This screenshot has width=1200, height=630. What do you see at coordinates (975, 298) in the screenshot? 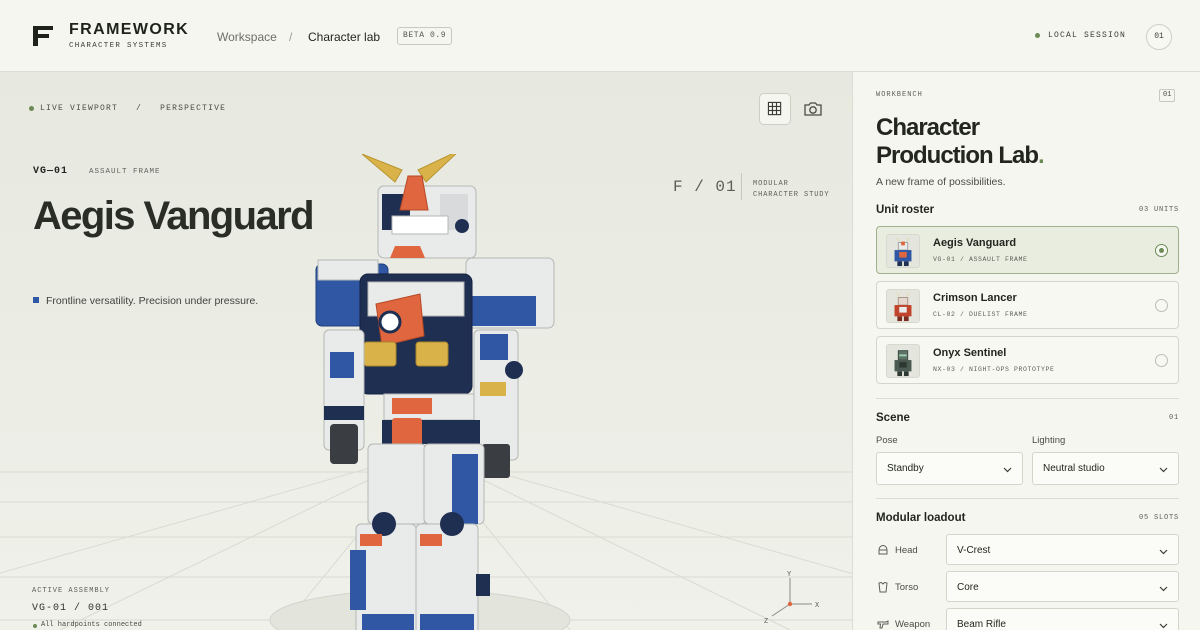
I see `roster-item-name: Crimson Lancer` at bounding box center [975, 298].